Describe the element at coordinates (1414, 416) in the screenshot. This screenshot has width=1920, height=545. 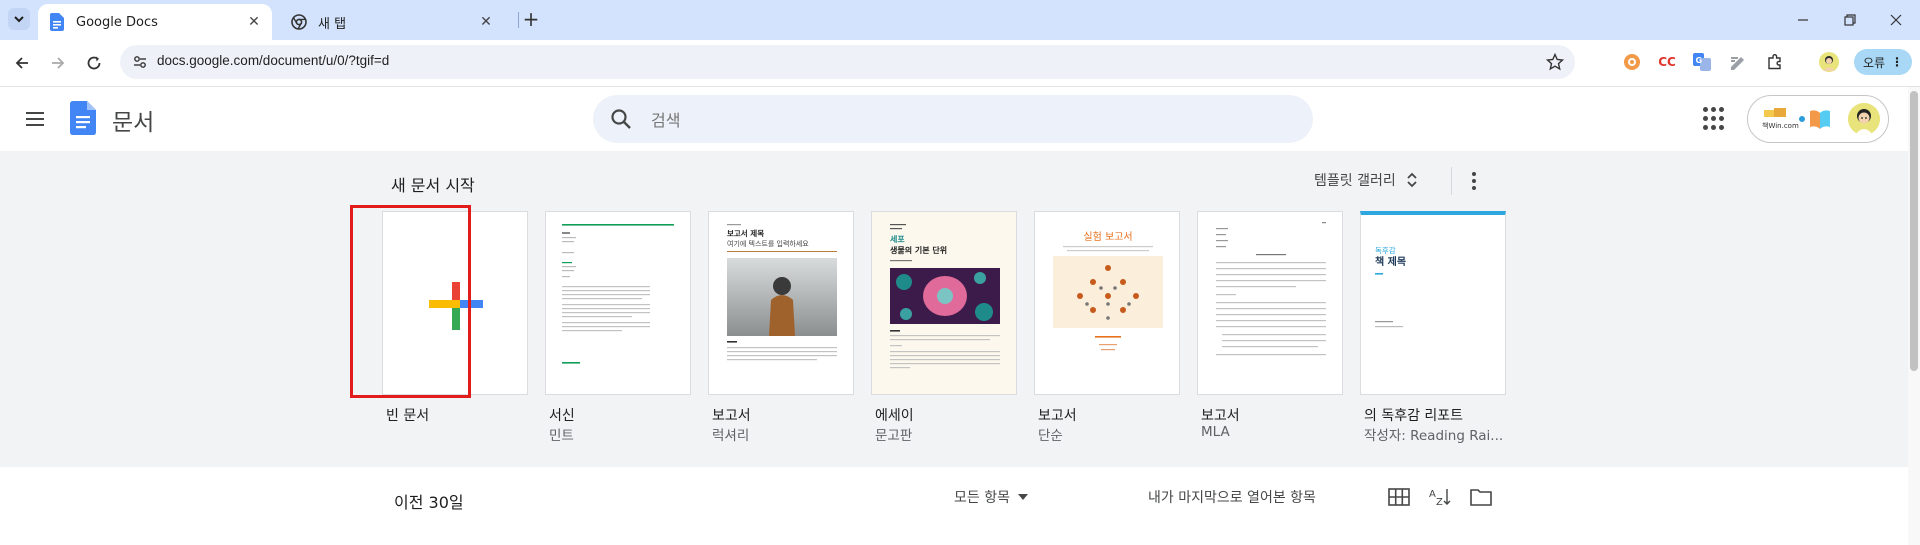
I see `template-title: 의 독후감 리포트` at that location.